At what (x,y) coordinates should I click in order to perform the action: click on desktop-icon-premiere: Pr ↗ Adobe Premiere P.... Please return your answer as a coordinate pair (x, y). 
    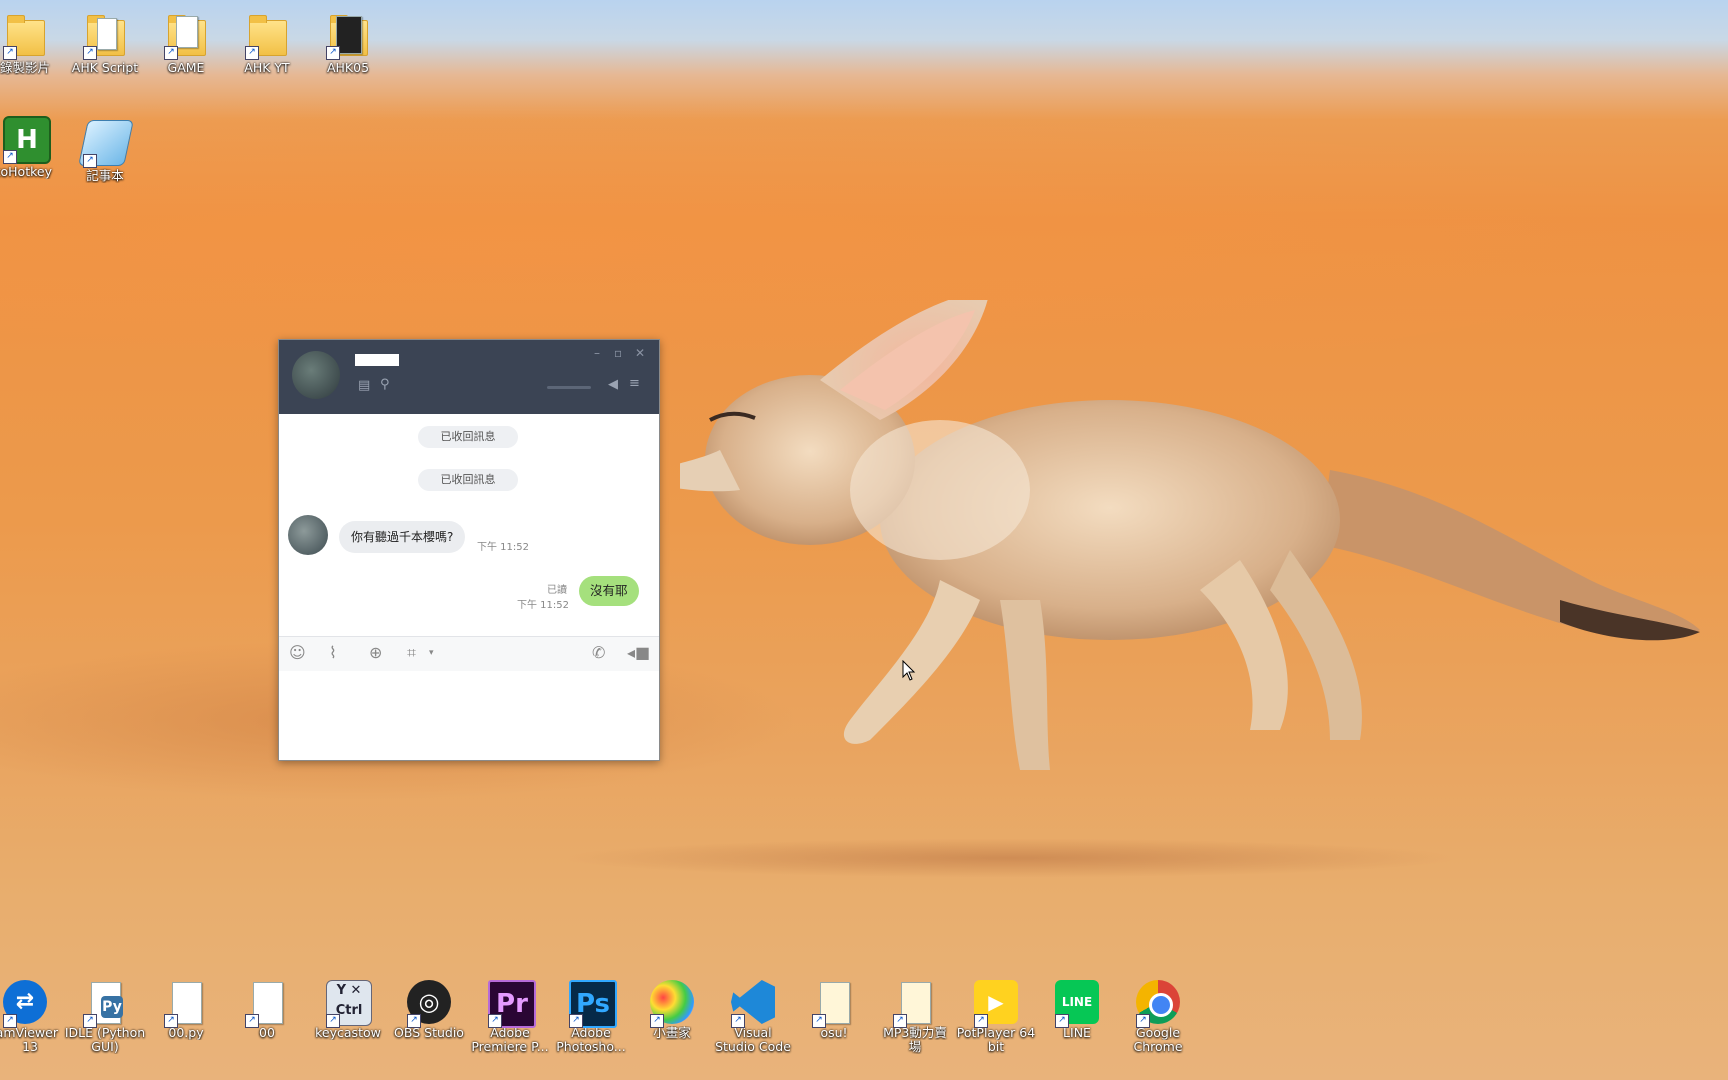
    Looking at the image, I should click on (510, 1016).